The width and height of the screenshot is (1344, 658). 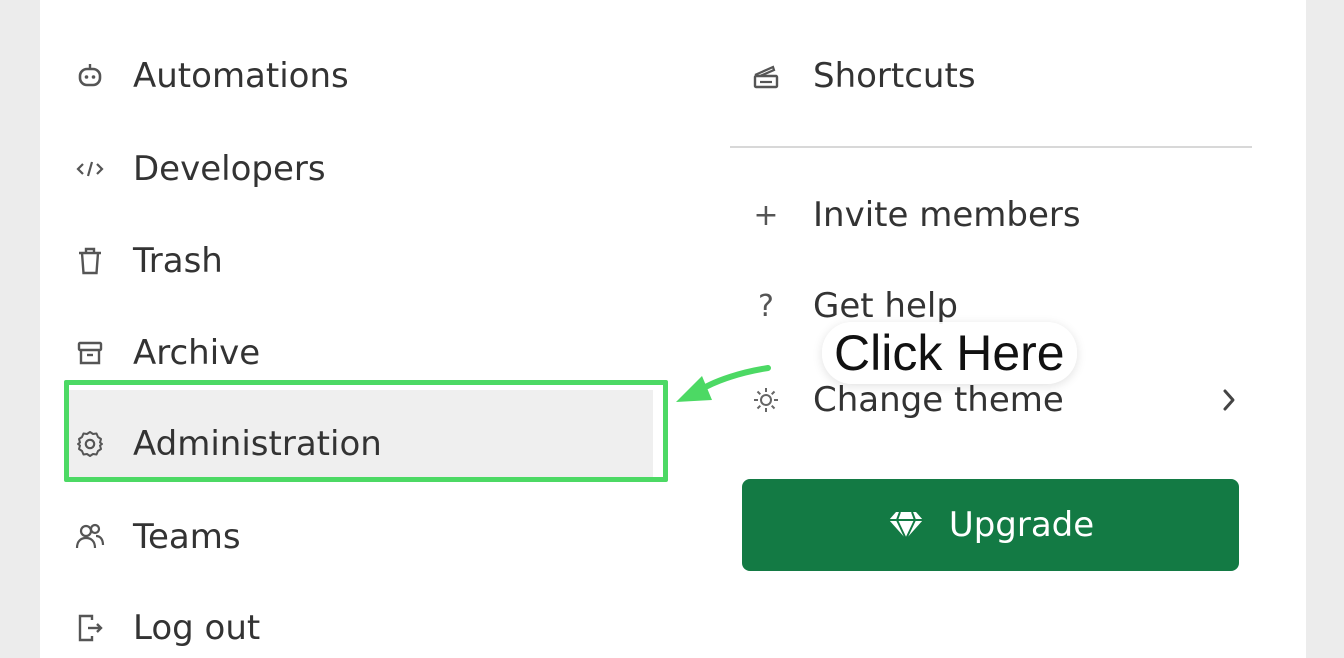 What do you see at coordinates (766, 306) in the screenshot?
I see `question-icon: ?` at bounding box center [766, 306].